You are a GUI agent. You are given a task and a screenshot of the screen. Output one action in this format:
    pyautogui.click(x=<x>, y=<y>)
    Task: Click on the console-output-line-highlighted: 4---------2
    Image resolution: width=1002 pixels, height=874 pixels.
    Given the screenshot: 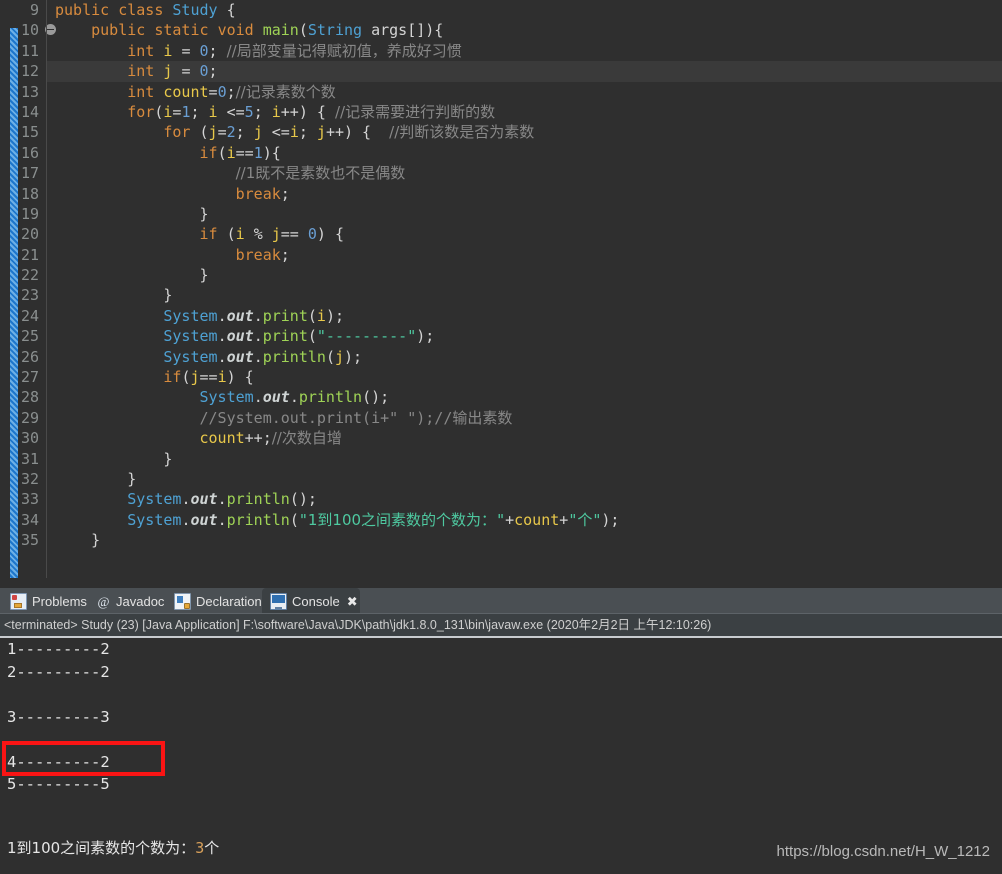 What is the action you would take?
    pyautogui.click(x=58, y=761)
    